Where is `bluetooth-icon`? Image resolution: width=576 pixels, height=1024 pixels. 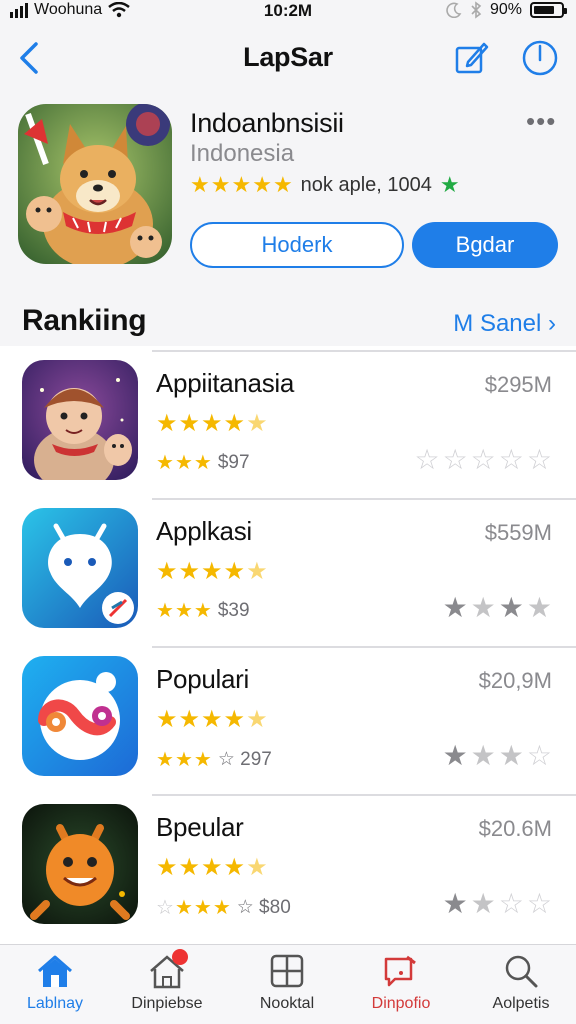 bluetooth-icon is located at coordinates (476, 10).